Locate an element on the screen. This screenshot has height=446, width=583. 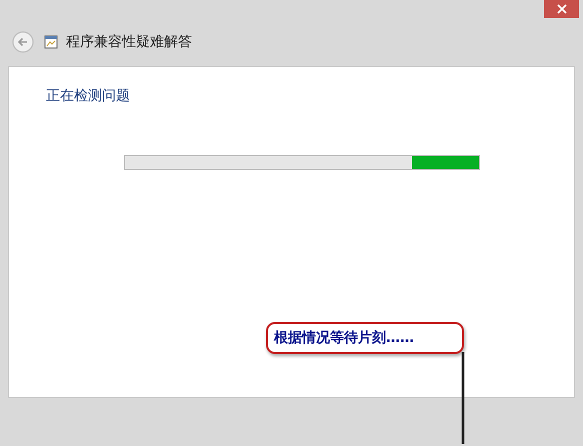
close-icon is located at coordinates (561, 9).